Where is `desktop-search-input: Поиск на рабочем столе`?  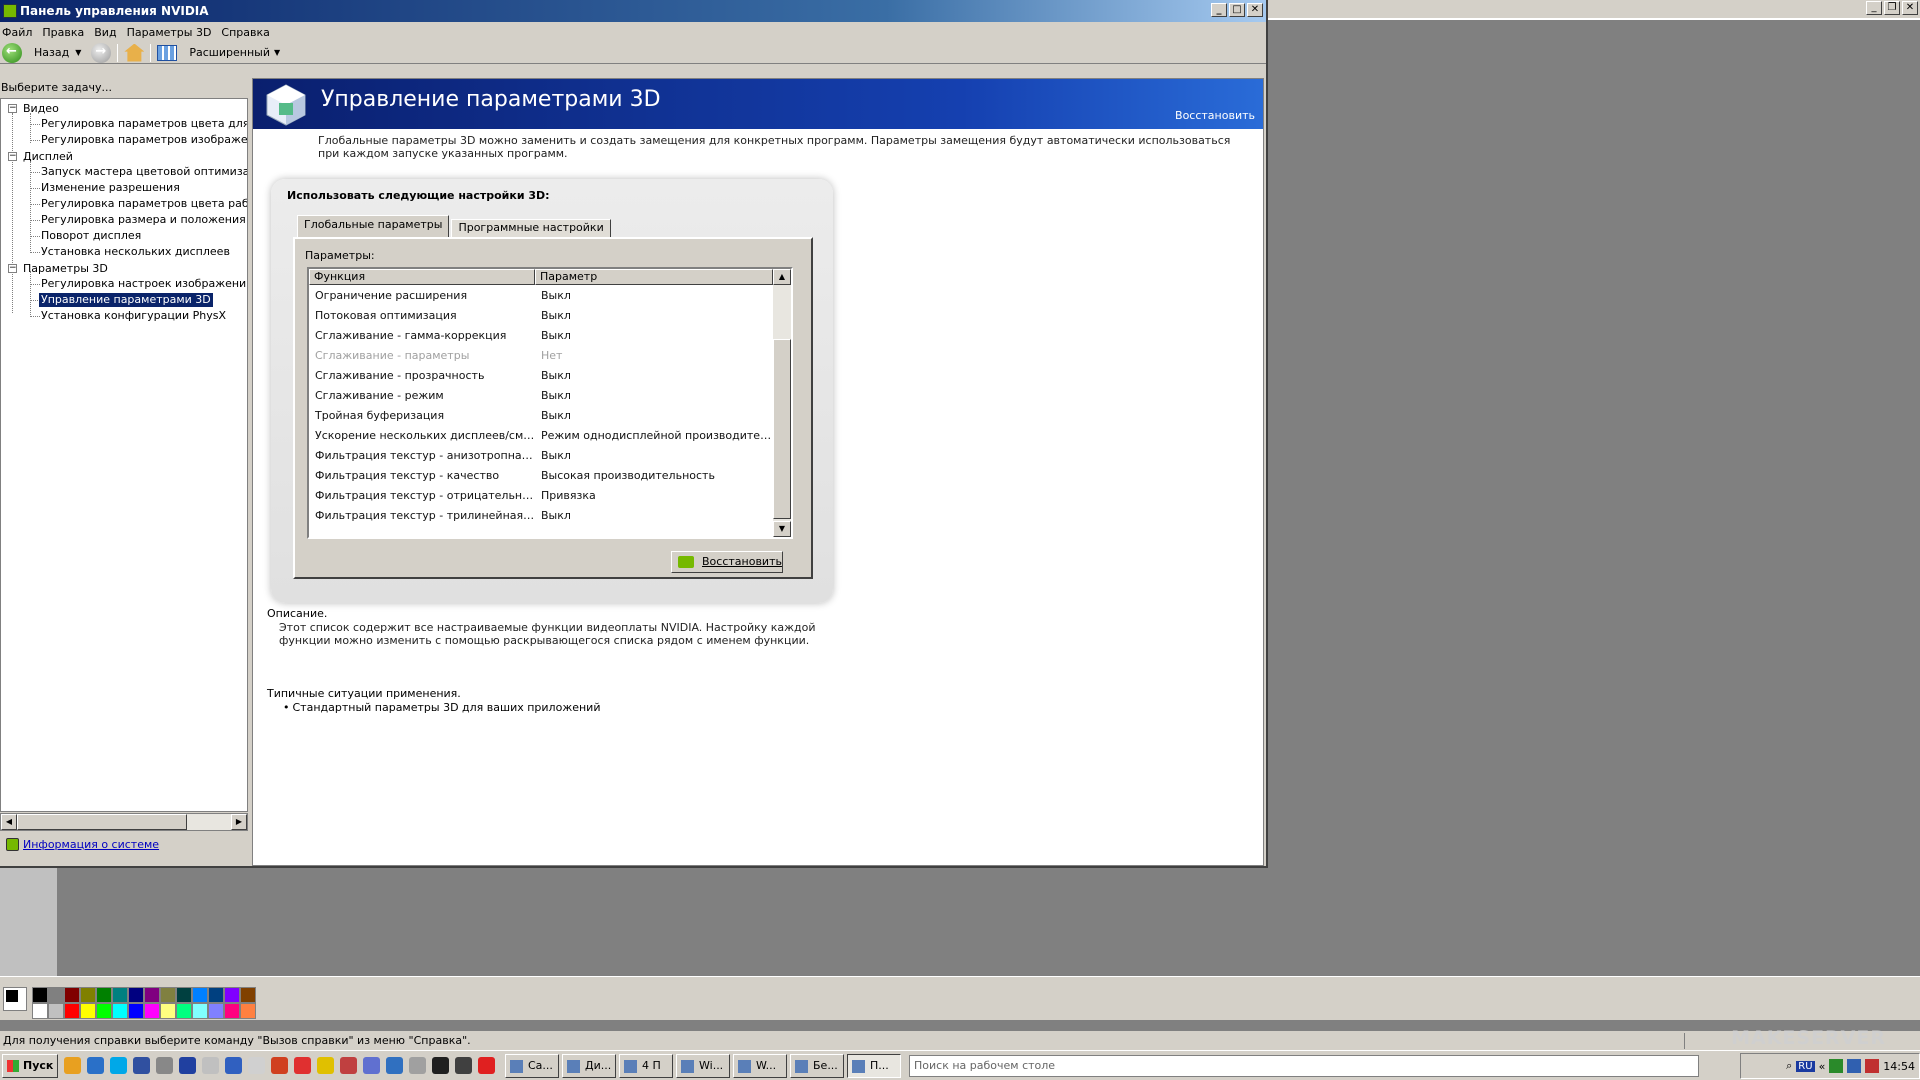
desktop-search-input: Поиск на рабочем столе is located at coordinates (1304, 1065).